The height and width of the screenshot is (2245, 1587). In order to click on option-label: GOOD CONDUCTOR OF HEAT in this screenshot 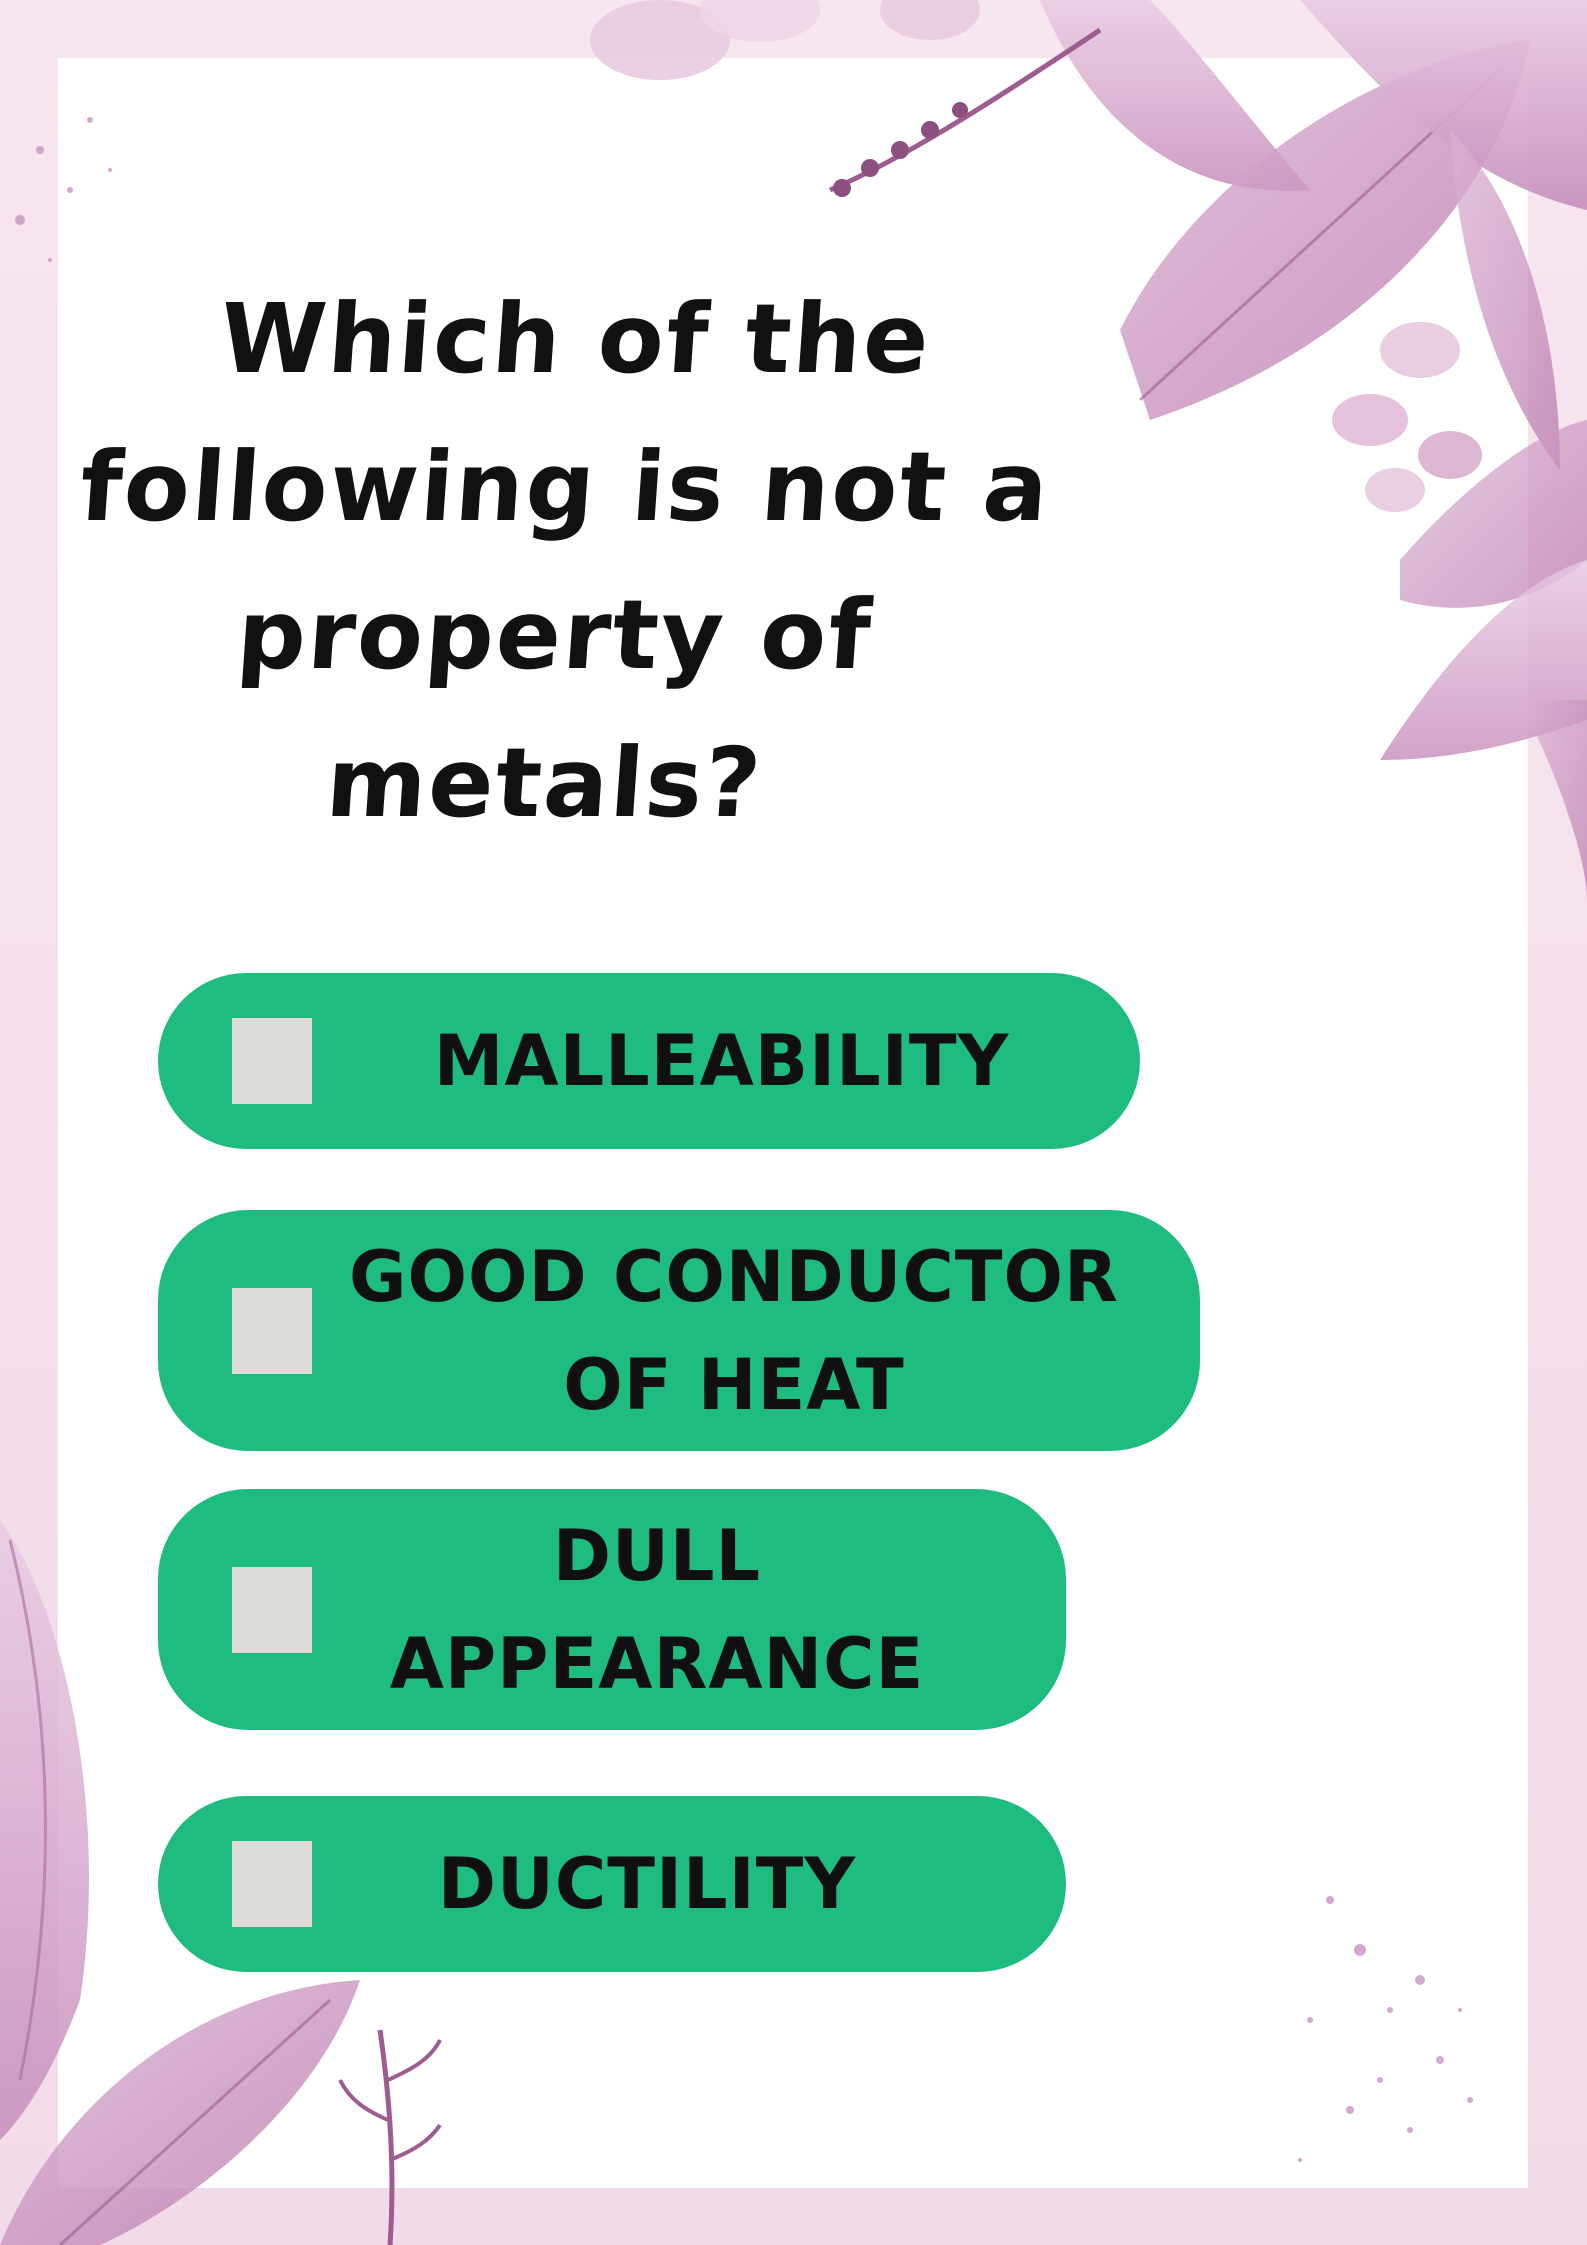, I will do `click(734, 1330)`.